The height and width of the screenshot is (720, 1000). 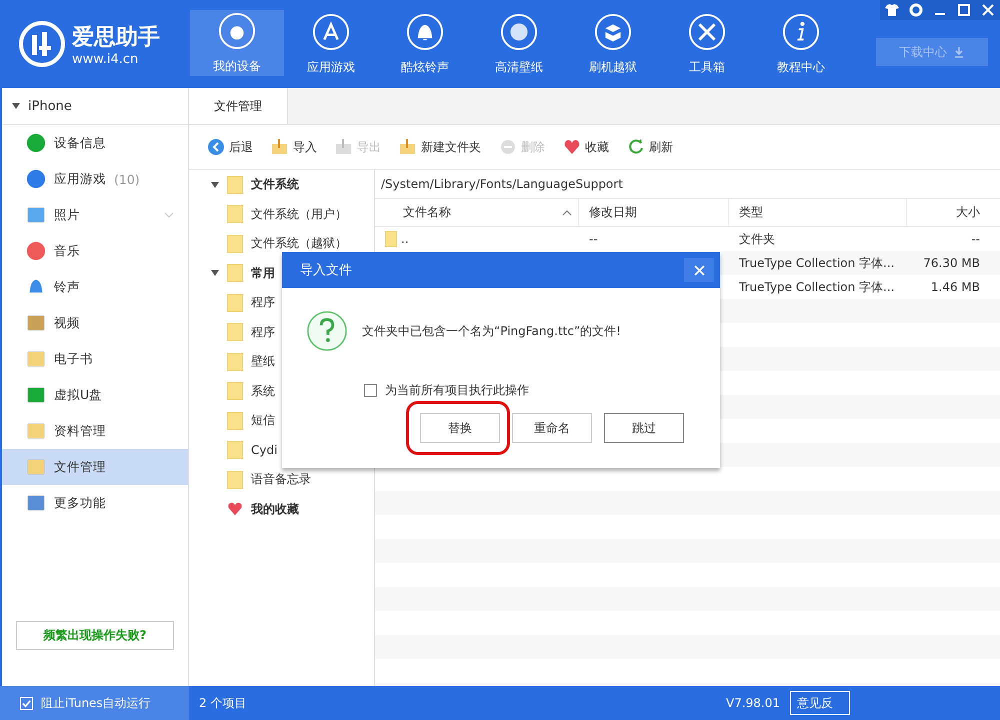 I want to click on sidebar-item: 资料管理, so click(x=95, y=431).